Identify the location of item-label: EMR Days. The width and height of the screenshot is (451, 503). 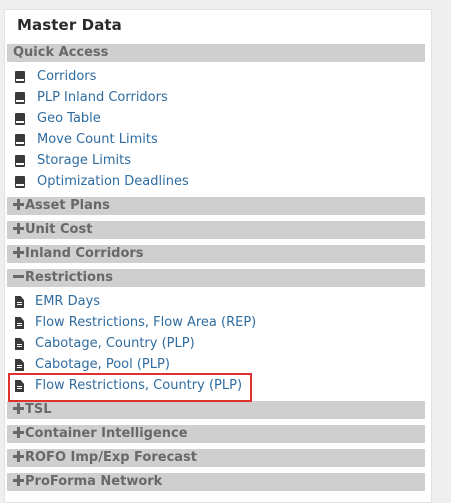
(68, 301).